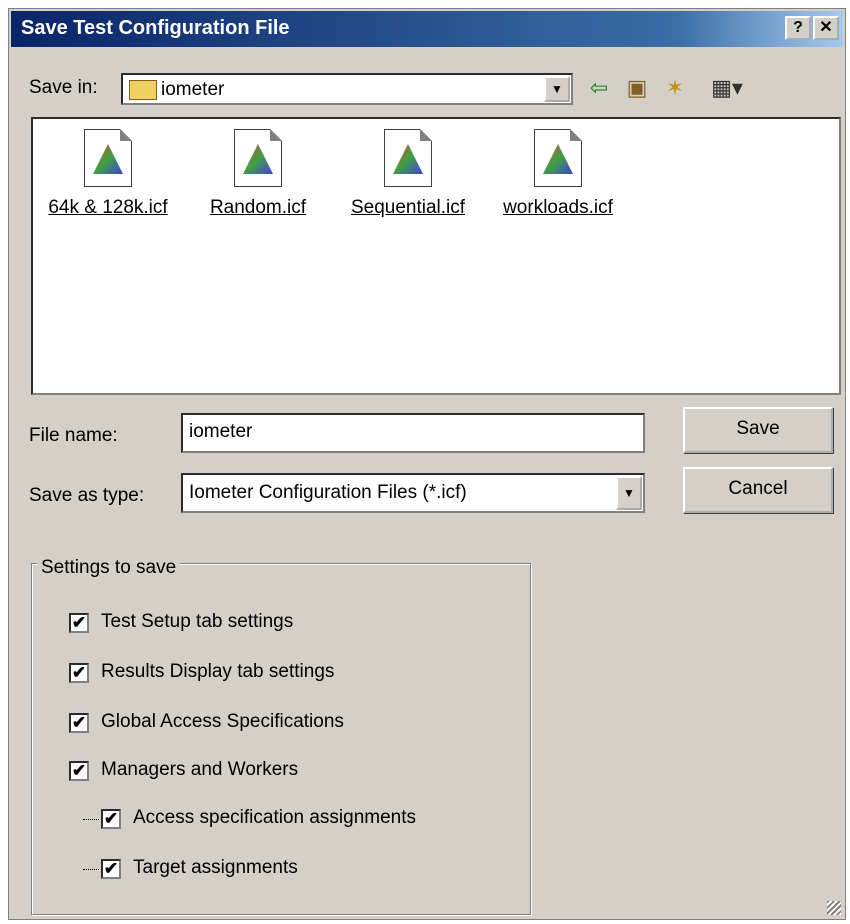 Image resolution: width=850 pixels, height=924 pixels. Describe the element at coordinates (758, 430) in the screenshot. I see `save-button: Save` at that location.